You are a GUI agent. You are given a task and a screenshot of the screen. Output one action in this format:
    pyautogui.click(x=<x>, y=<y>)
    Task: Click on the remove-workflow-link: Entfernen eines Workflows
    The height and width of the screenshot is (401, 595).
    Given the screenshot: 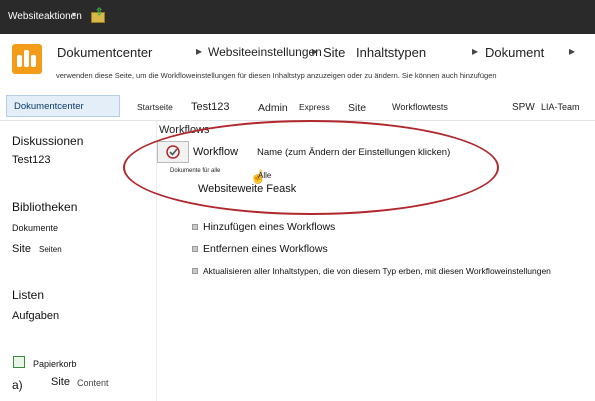 What is the action you would take?
    pyautogui.click(x=265, y=249)
    